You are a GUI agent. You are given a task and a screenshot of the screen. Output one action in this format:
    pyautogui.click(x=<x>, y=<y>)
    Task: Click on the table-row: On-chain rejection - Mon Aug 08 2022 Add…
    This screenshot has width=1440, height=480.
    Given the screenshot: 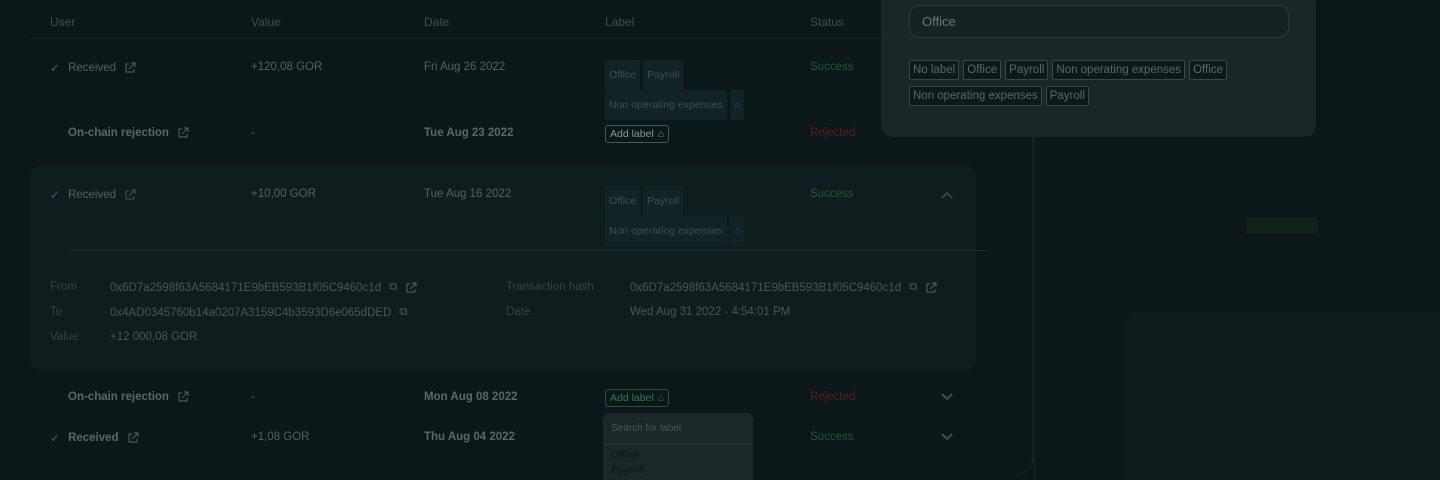 What is the action you would take?
    pyautogui.click(x=500, y=399)
    